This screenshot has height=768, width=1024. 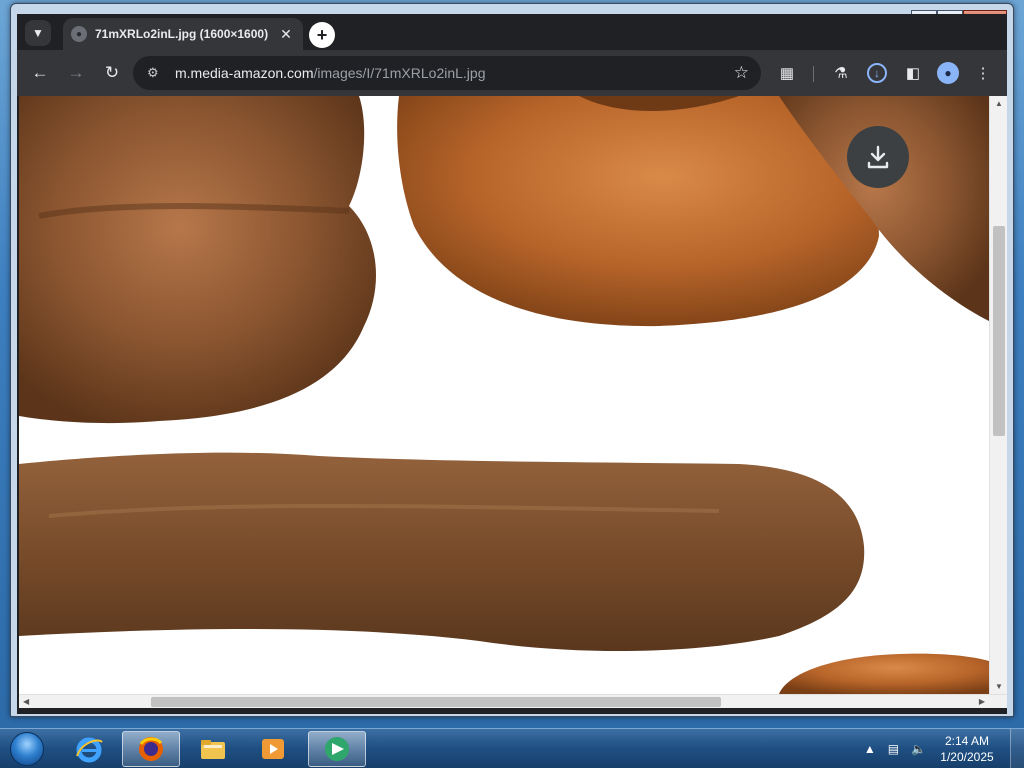 I want to click on taskbar-firefox, so click(x=151, y=749).